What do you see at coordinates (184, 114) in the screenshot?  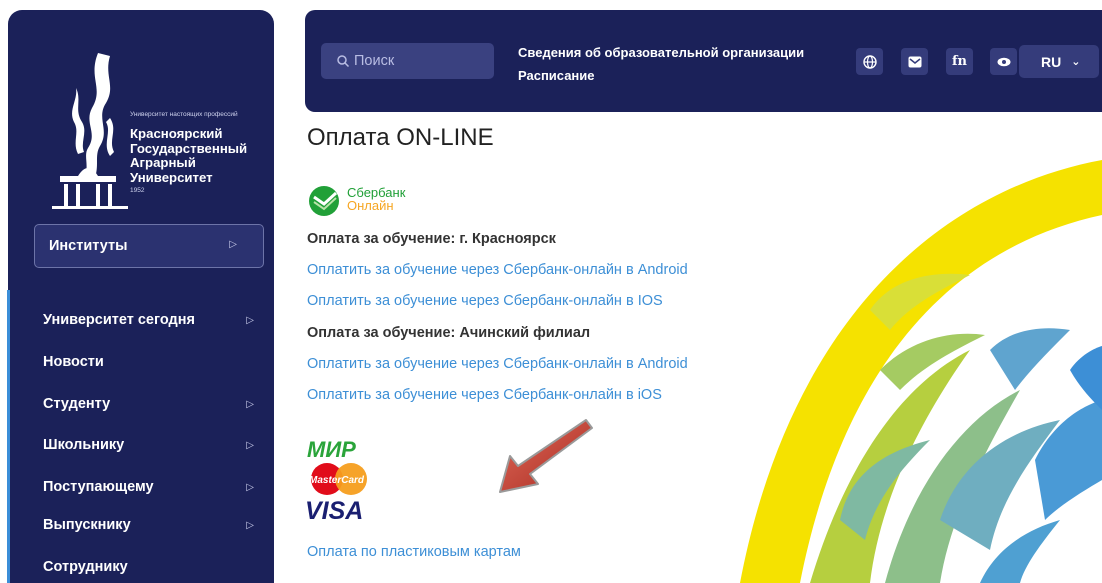 I see `logo-tagline: Университет настоящих профессий` at bounding box center [184, 114].